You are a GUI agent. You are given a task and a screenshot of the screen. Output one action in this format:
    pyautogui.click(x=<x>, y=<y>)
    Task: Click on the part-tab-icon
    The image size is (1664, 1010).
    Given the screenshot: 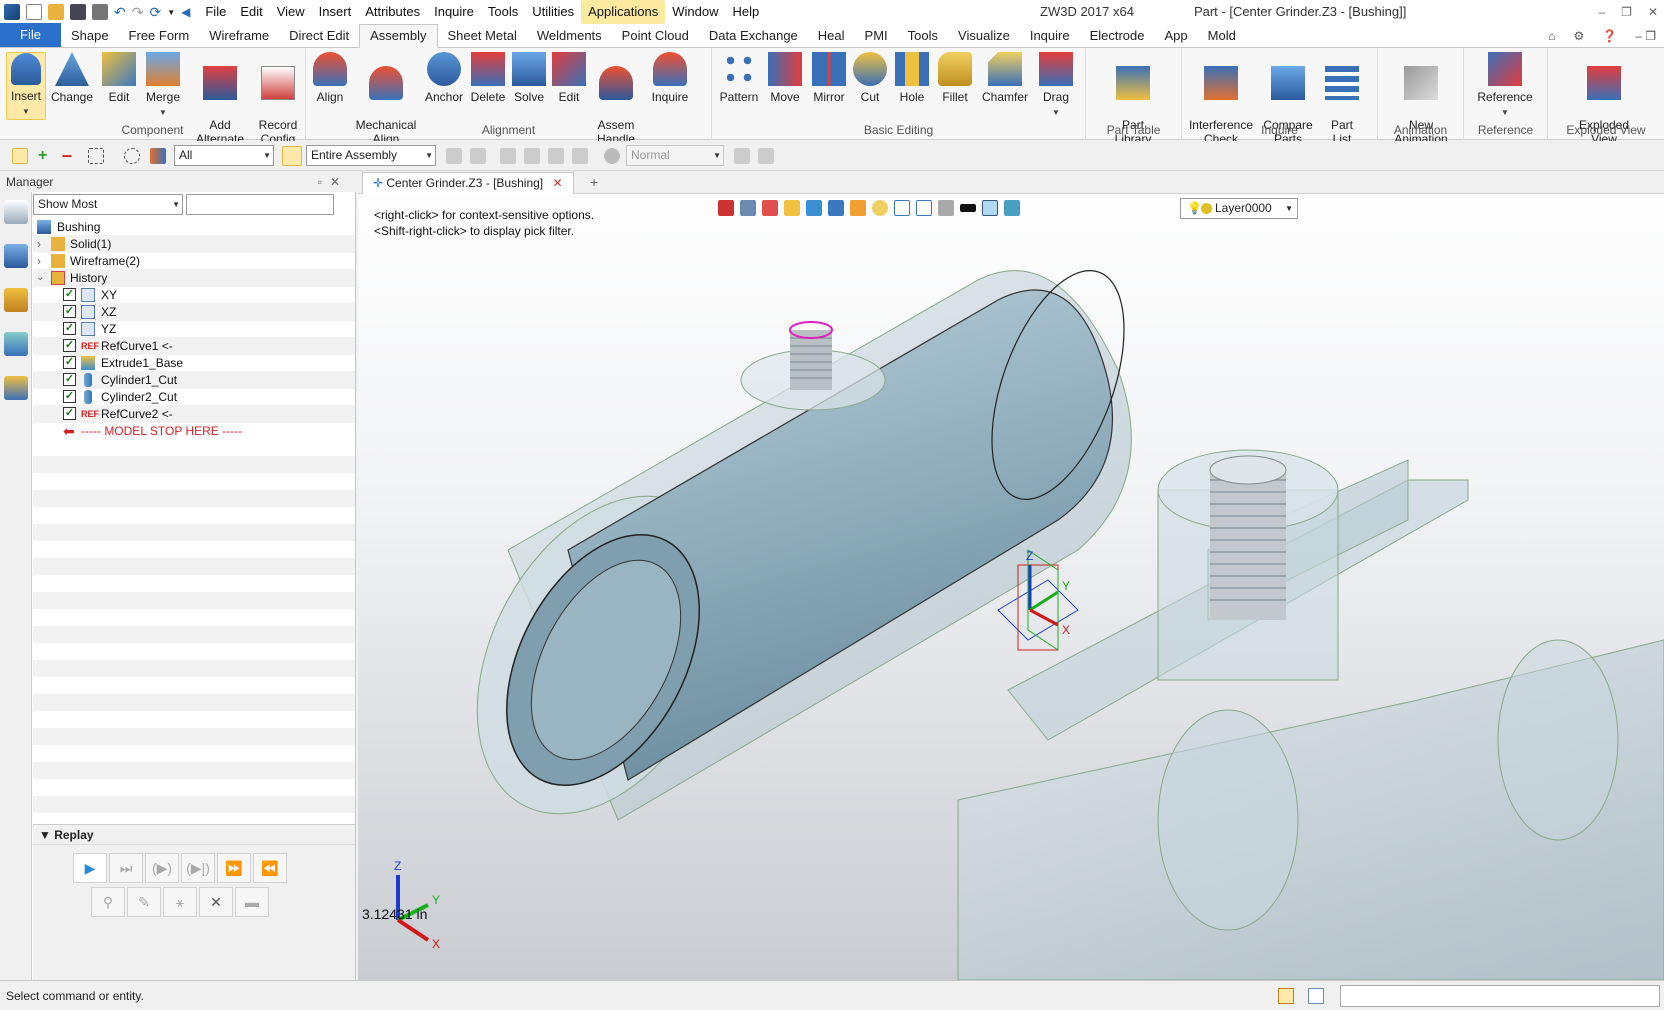 What is the action you would take?
    pyautogui.click(x=16, y=300)
    